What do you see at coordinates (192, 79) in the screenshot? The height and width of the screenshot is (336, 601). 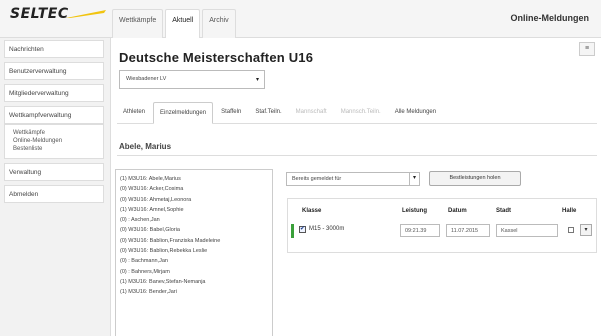 I see `club-select: Wiesbadener LV ▾` at bounding box center [192, 79].